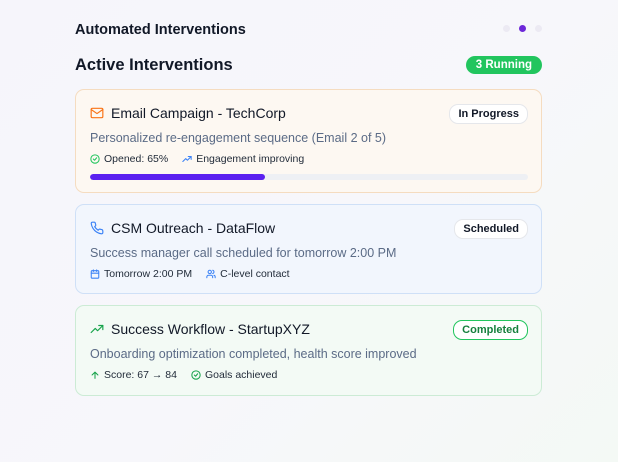 This screenshot has height=462, width=618. Describe the element at coordinates (154, 65) in the screenshot. I see `section-title: Active Interventions` at that location.